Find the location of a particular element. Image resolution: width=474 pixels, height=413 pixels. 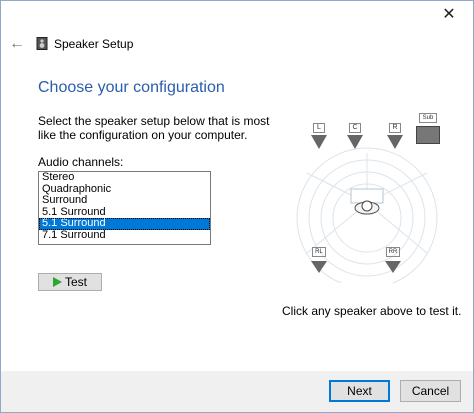

back-arrow-icon: ← is located at coordinates (17, 43).